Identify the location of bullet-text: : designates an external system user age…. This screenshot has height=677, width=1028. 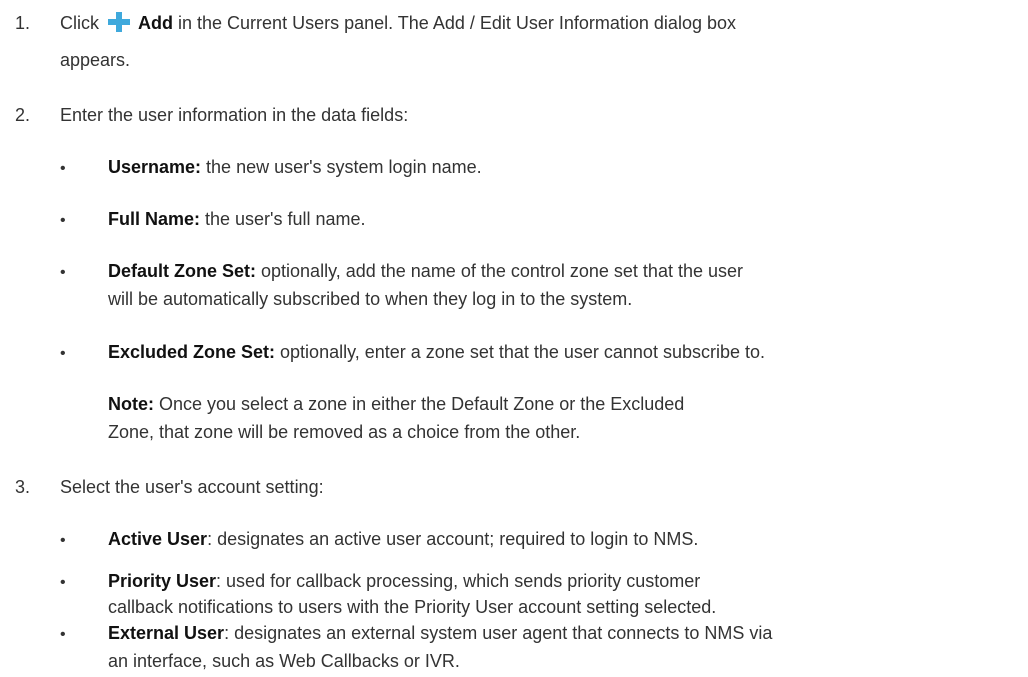
(498, 633).